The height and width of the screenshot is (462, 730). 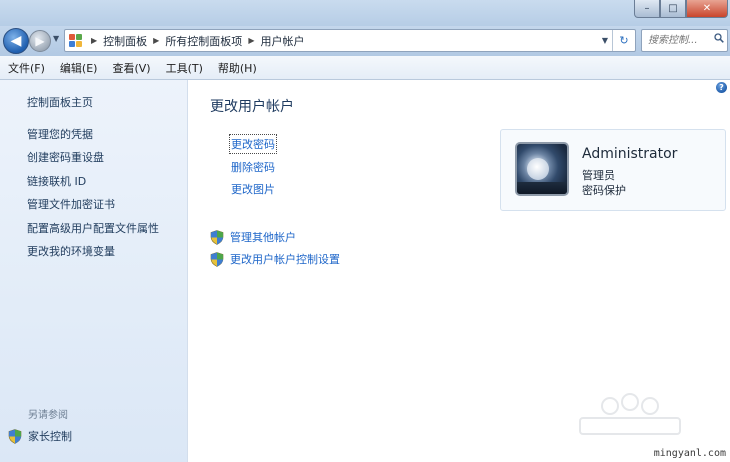 I want to click on change-password-link: 更改密码, so click(x=253, y=144).